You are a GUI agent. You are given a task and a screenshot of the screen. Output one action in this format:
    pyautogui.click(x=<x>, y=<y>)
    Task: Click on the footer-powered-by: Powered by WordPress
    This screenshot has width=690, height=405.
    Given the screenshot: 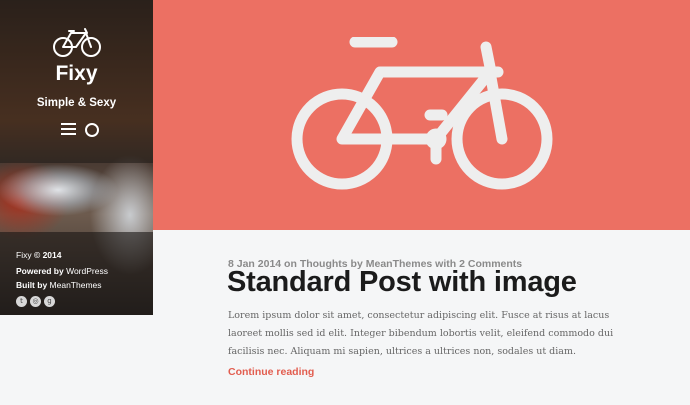 What is the action you would take?
    pyautogui.click(x=62, y=271)
    